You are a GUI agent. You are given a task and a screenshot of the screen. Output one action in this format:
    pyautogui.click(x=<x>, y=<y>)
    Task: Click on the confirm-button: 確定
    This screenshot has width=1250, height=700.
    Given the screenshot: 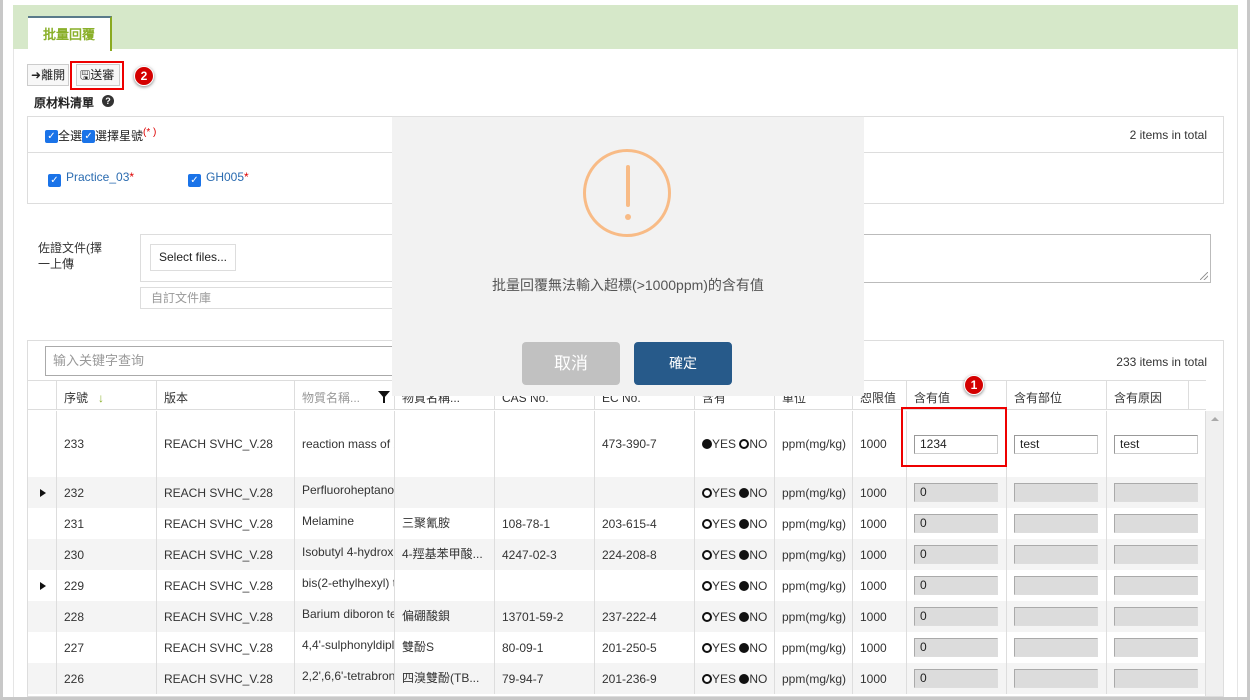 What is the action you would take?
    pyautogui.click(x=683, y=363)
    